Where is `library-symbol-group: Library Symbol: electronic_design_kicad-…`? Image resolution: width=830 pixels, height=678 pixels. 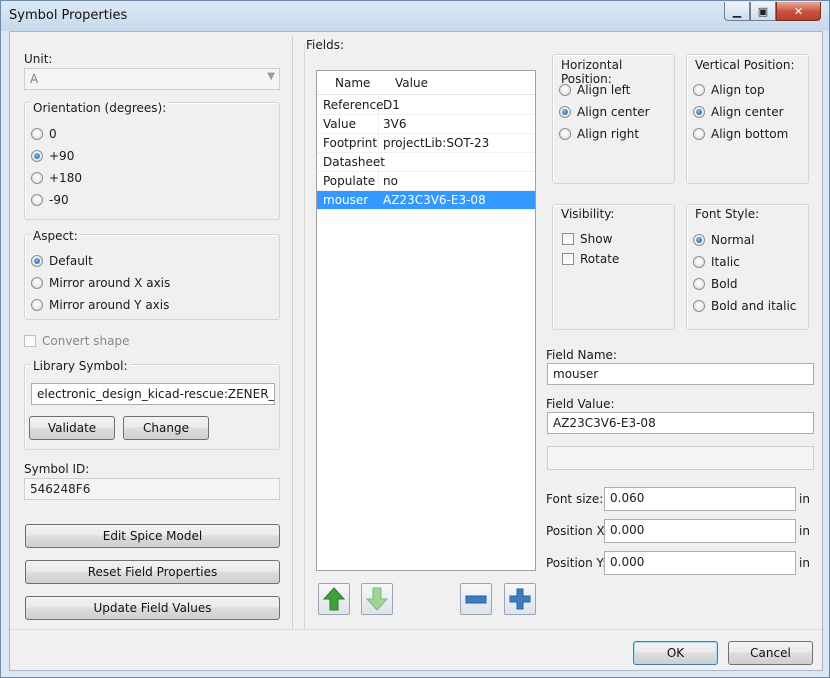
library-symbol-group: Library Symbol: electronic_design_kicad-… is located at coordinates (152, 404).